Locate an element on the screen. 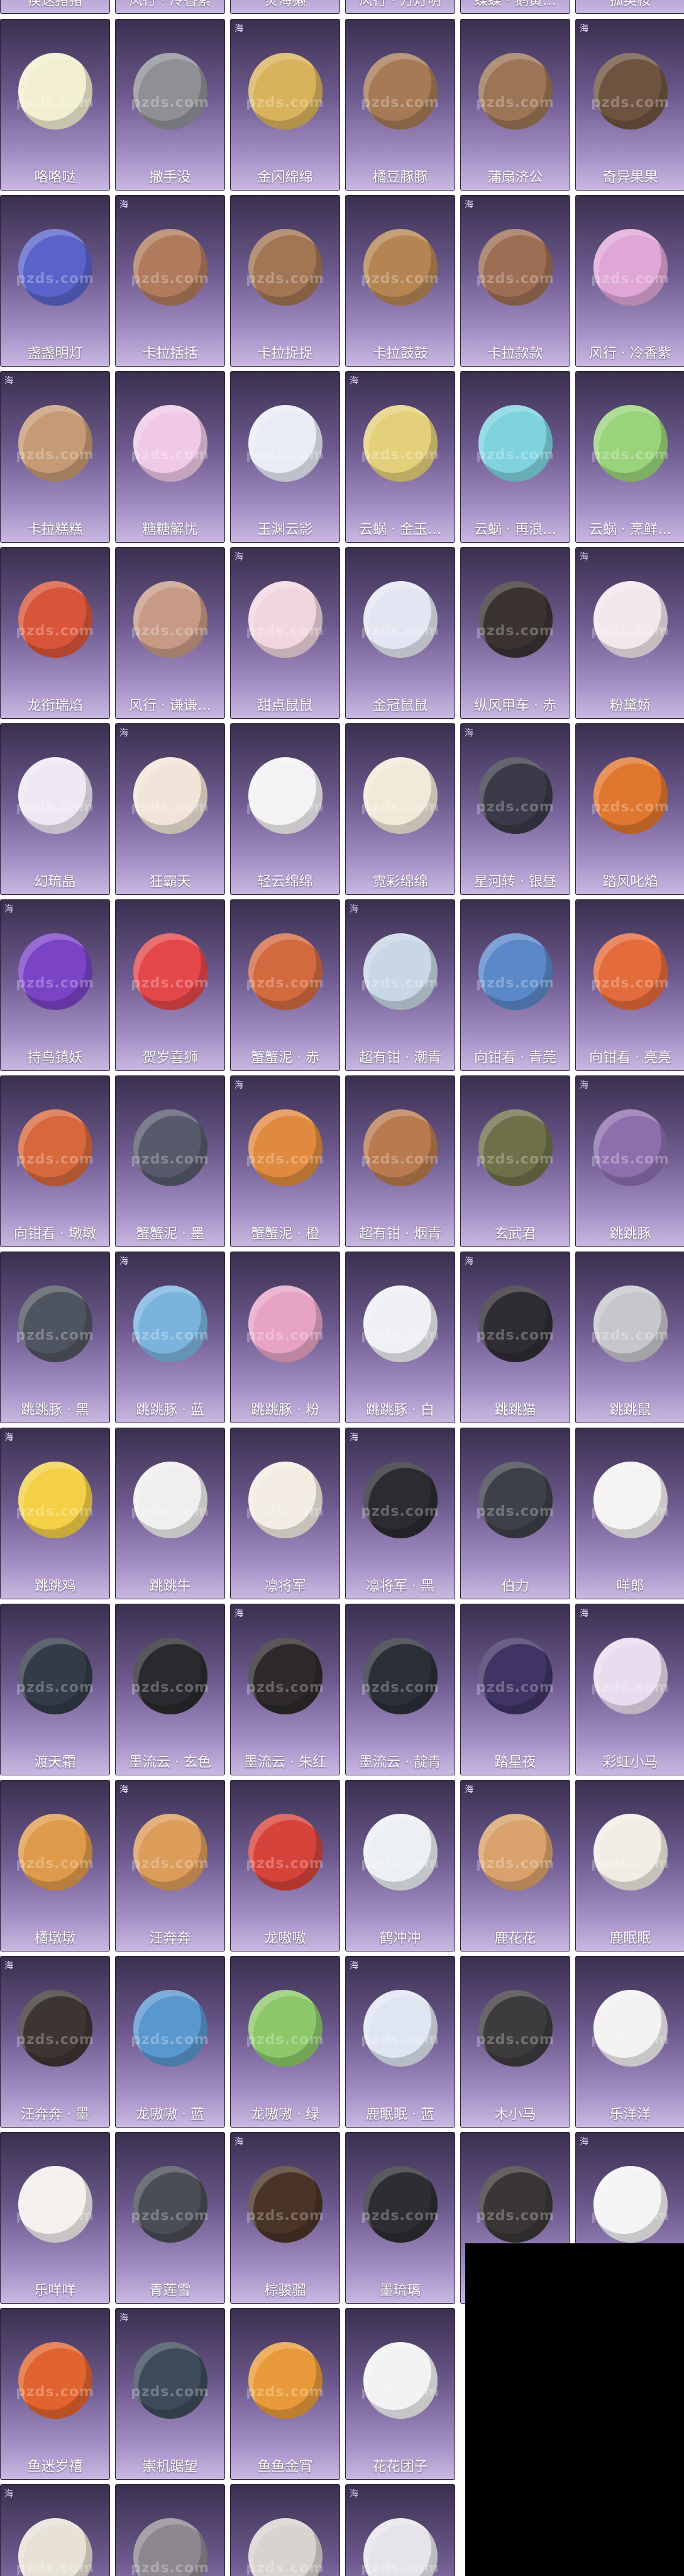 This screenshot has height=2576, width=684. cat-icon is located at coordinates (515, 1323).